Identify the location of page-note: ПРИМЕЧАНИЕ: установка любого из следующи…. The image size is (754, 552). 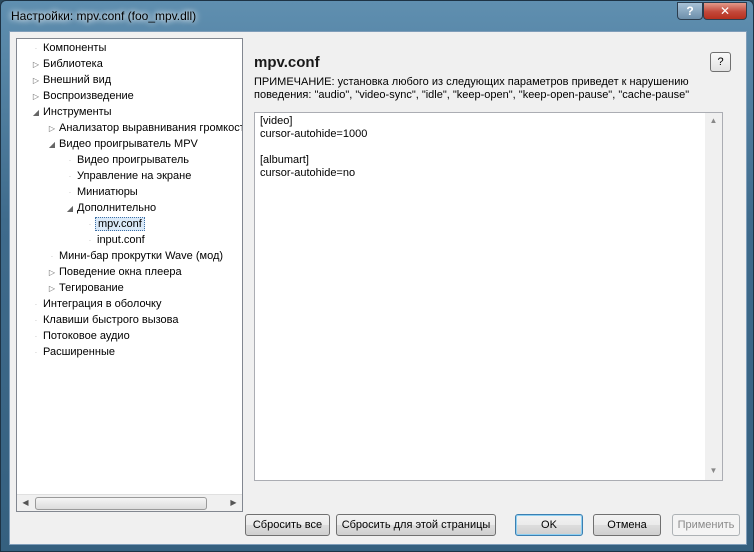
(484, 89).